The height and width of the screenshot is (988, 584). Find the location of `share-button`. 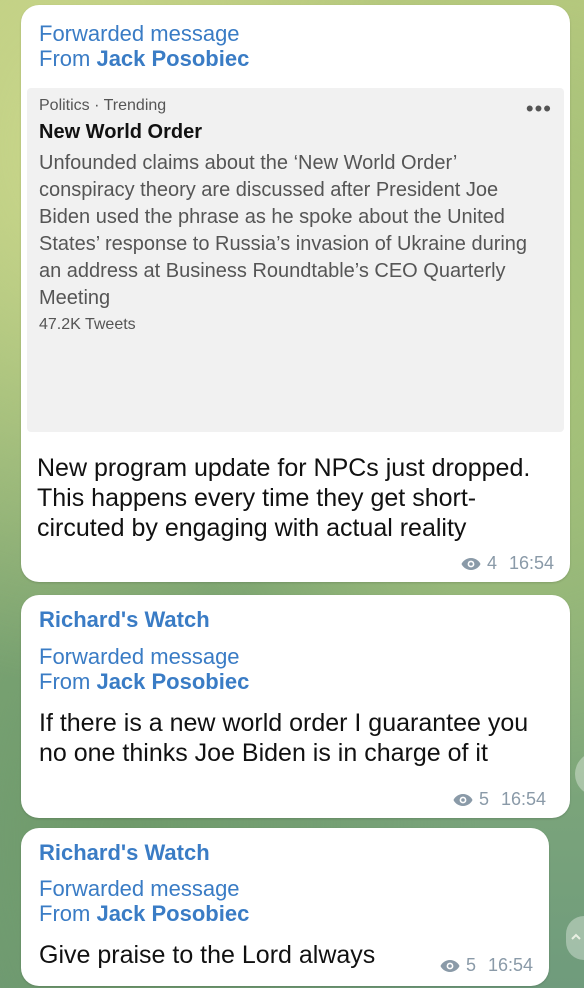

share-button is located at coordinates (579, 774).